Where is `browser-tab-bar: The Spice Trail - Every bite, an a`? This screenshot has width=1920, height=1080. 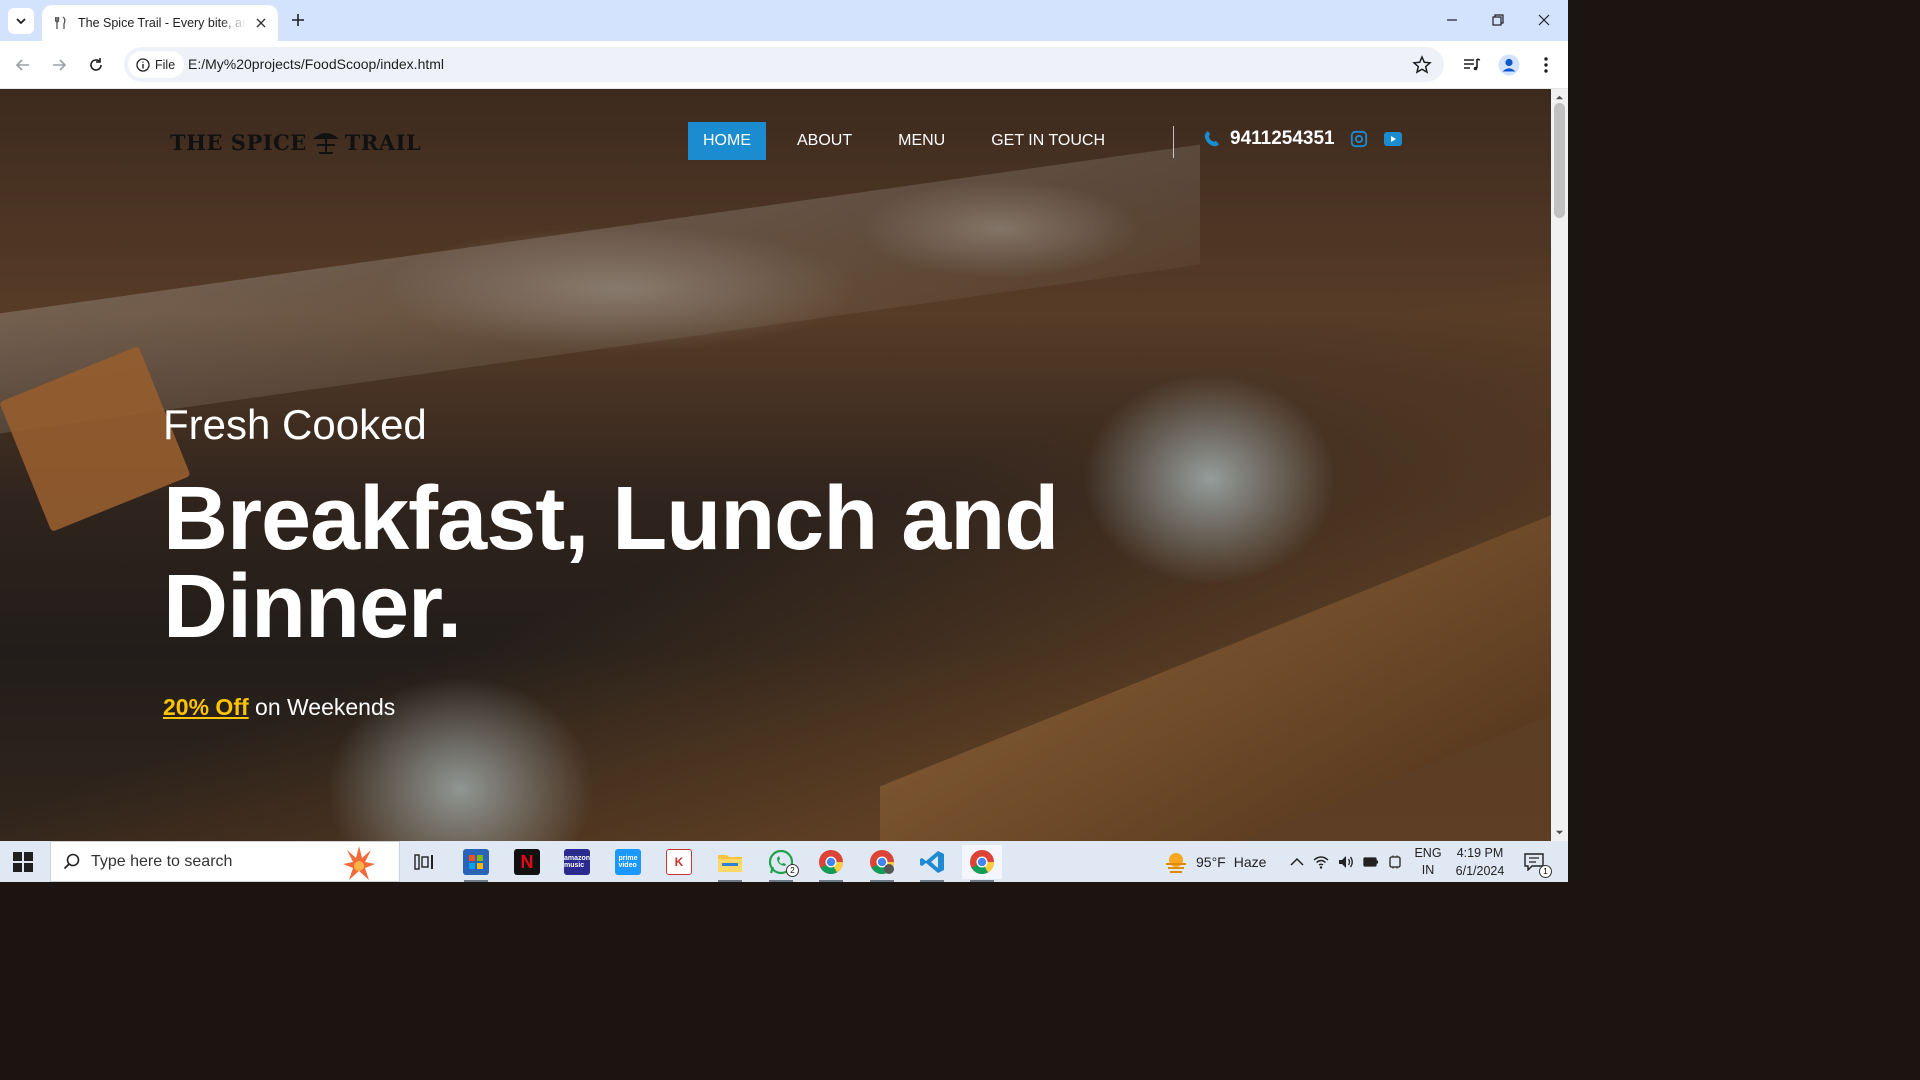 browser-tab-bar: The Spice Trail - Every bite, an a is located at coordinates (784, 20).